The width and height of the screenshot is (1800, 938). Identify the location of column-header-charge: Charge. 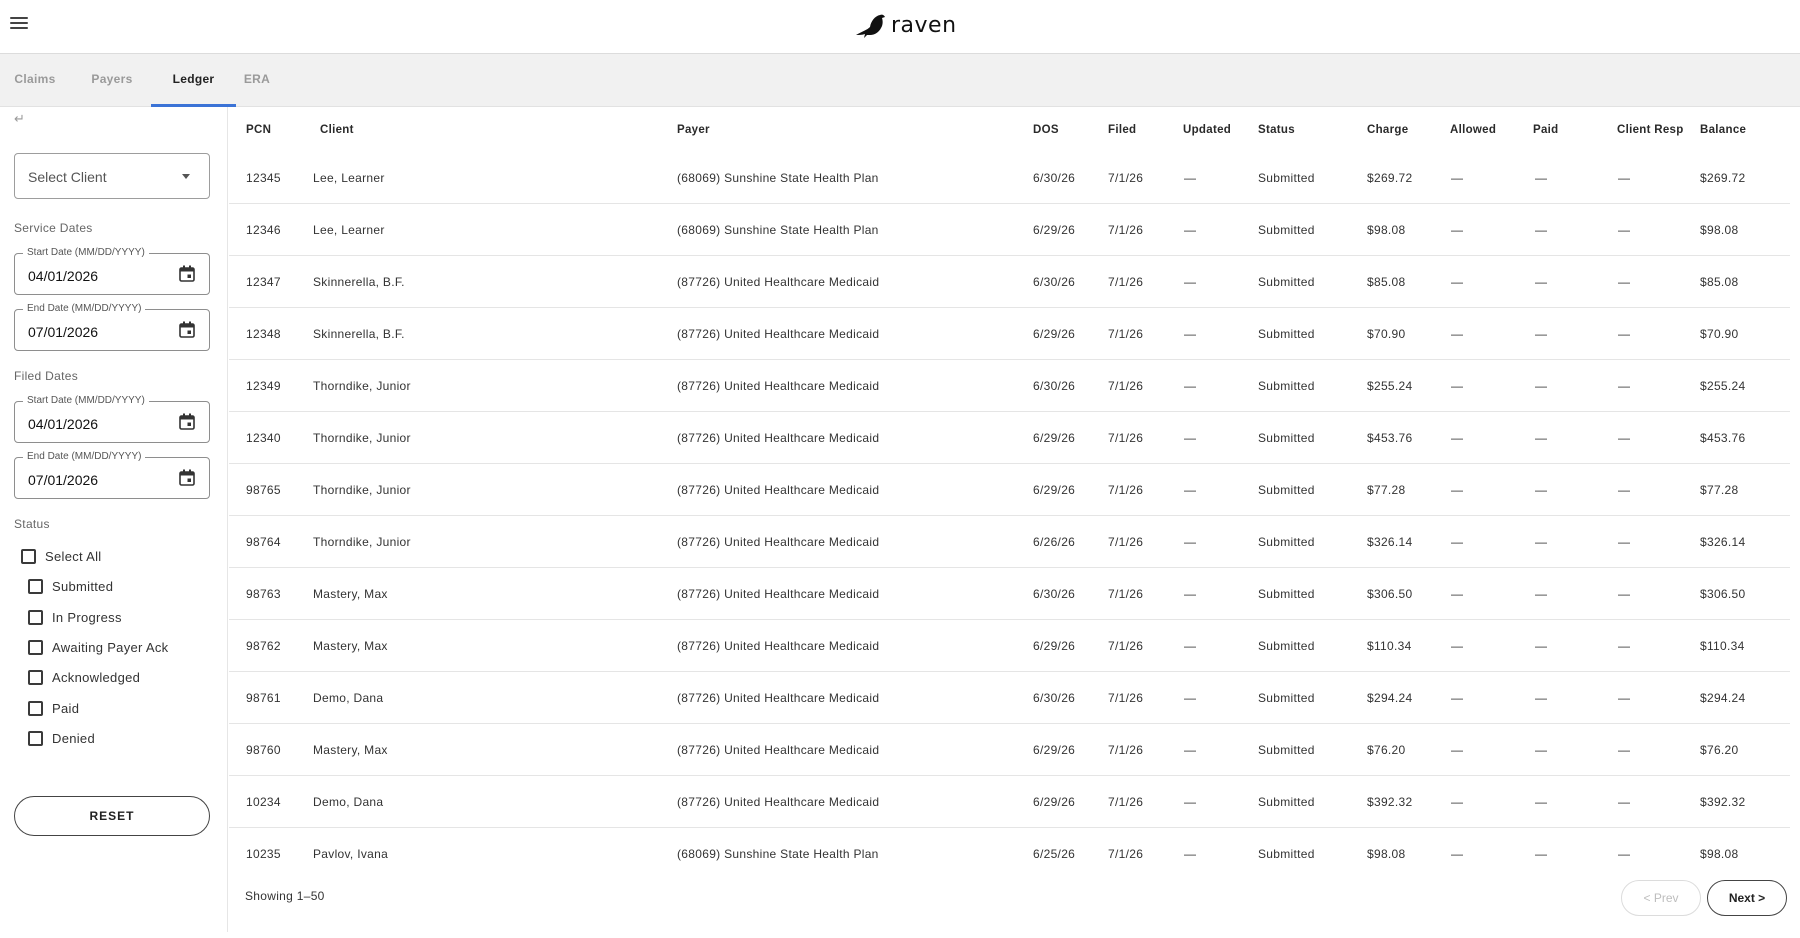
(1387, 130).